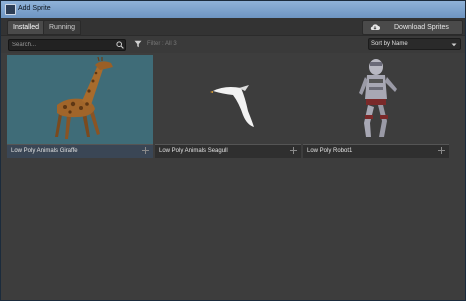 This screenshot has width=466, height=301. I want to click on sprite-card-label-bar: Low Poly Animals Giraffe, so click(80, 151).